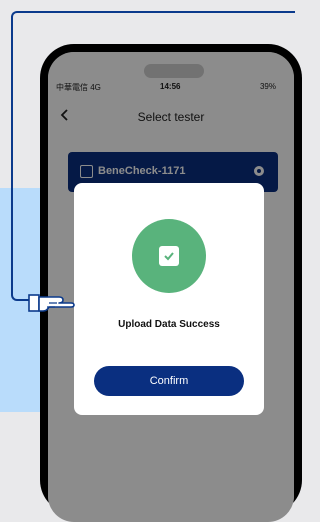  I want to click on check-icon, so click(169, 256).